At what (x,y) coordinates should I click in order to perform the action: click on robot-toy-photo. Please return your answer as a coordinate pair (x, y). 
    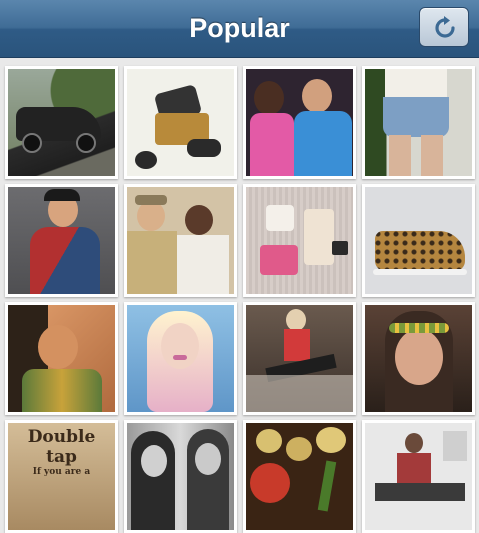
    Looking at the image, I should click on (180, 122).